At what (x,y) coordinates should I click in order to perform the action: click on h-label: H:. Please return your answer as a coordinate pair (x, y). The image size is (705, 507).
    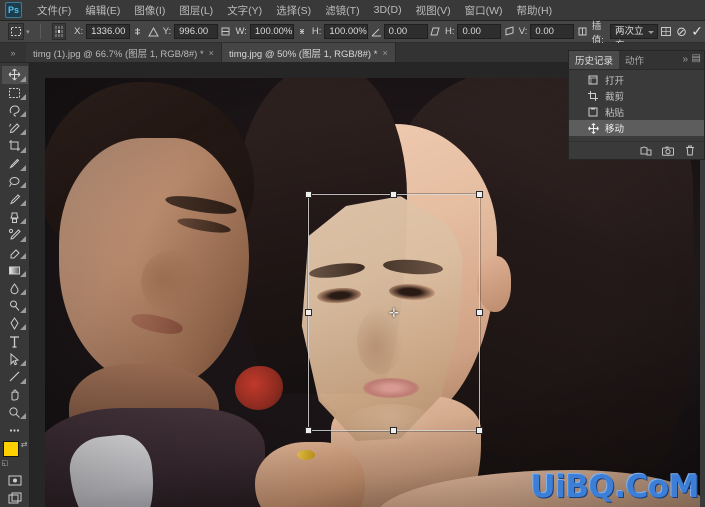
    Looking at the image, I should click on (316, 31).